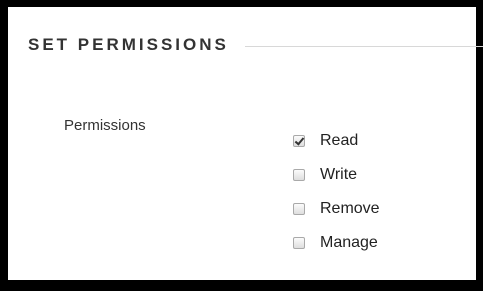  I want to click on section-divider, so click(363, 46).